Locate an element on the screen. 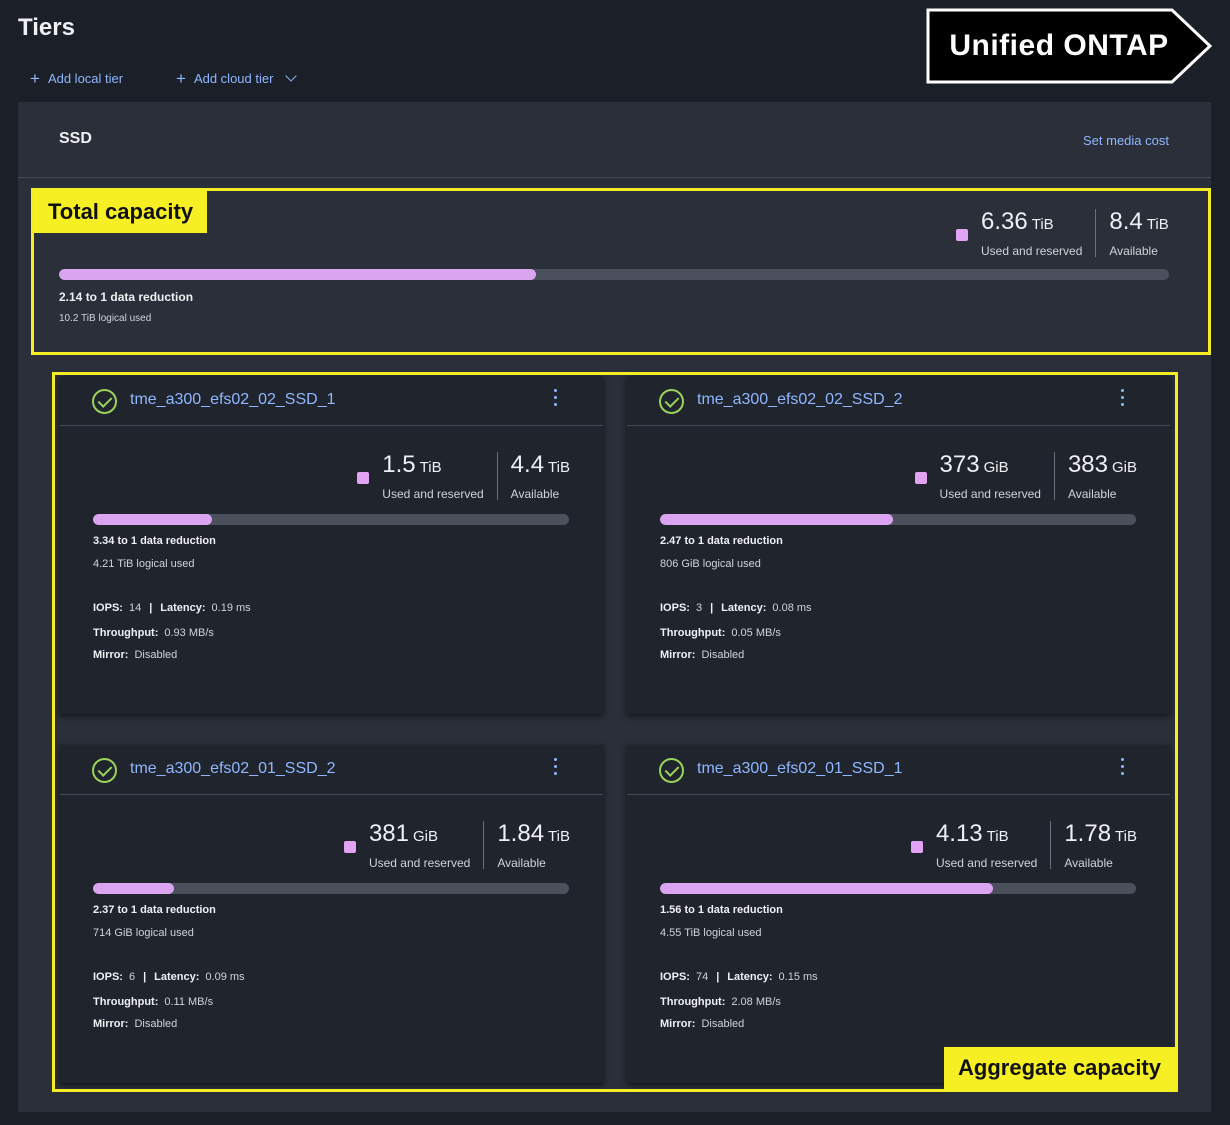  total-used-unit: TiB is located at coordinates (1042, 224).